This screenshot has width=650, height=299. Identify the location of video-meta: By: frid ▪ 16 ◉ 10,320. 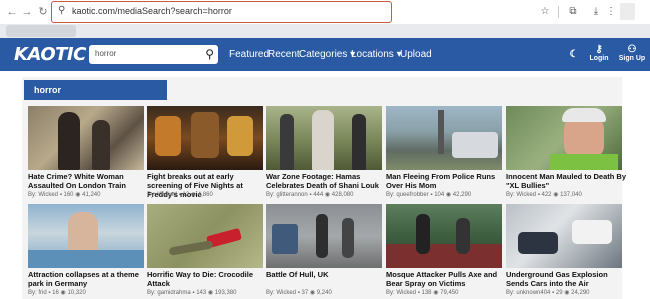
(57, 293).